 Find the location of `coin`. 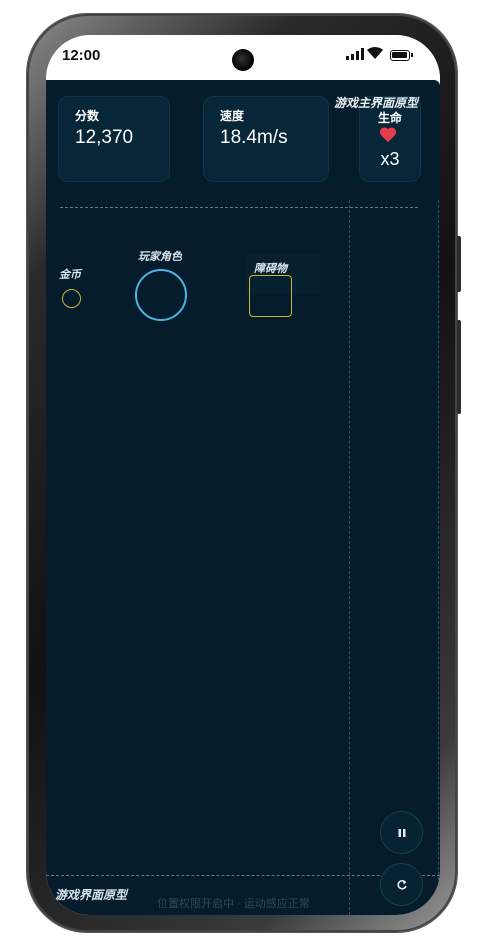

coin is located at coordinates (71, 298).